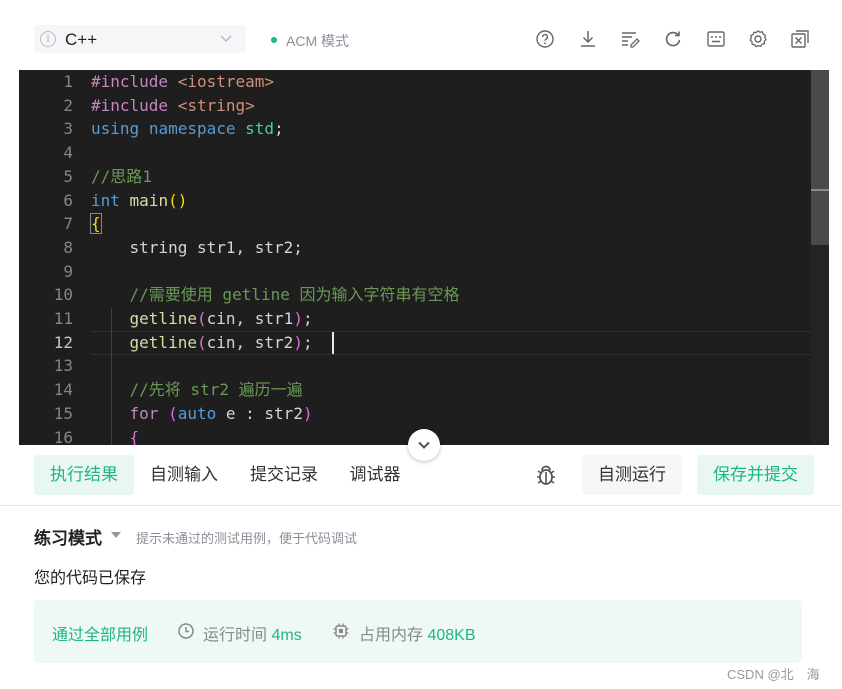  Describe the element at coordinates (416, 201) in the screenshot. I see `code-line: 6 int main()` at that location.